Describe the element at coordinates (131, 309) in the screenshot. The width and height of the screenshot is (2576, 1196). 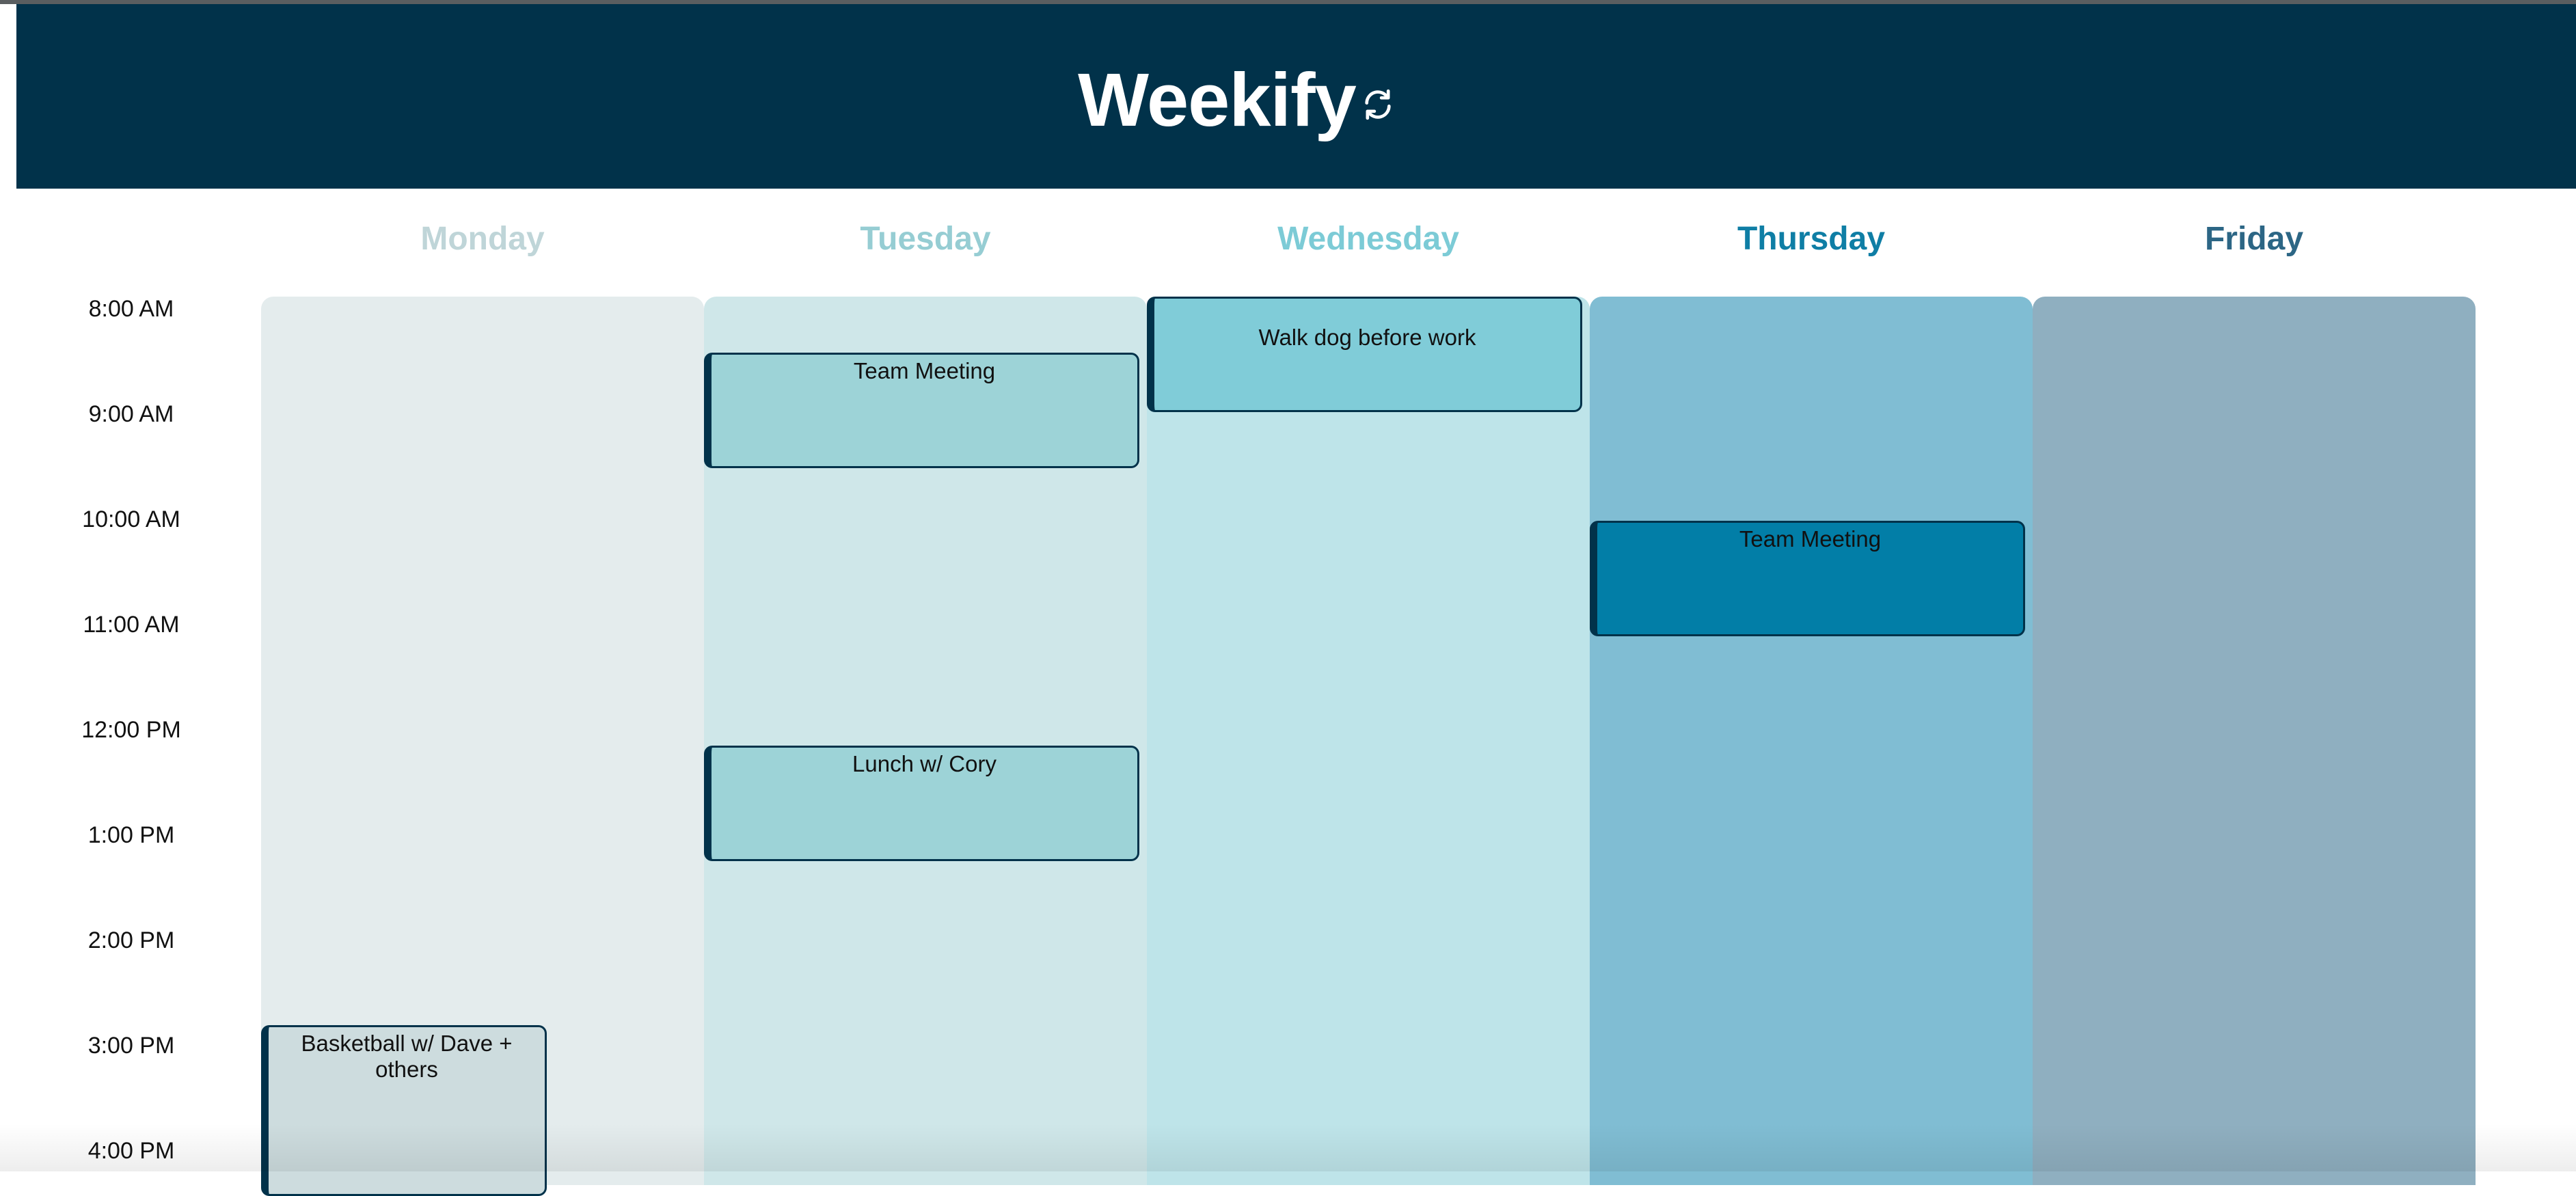
I see `time-label: 8:00 AM` at that location.